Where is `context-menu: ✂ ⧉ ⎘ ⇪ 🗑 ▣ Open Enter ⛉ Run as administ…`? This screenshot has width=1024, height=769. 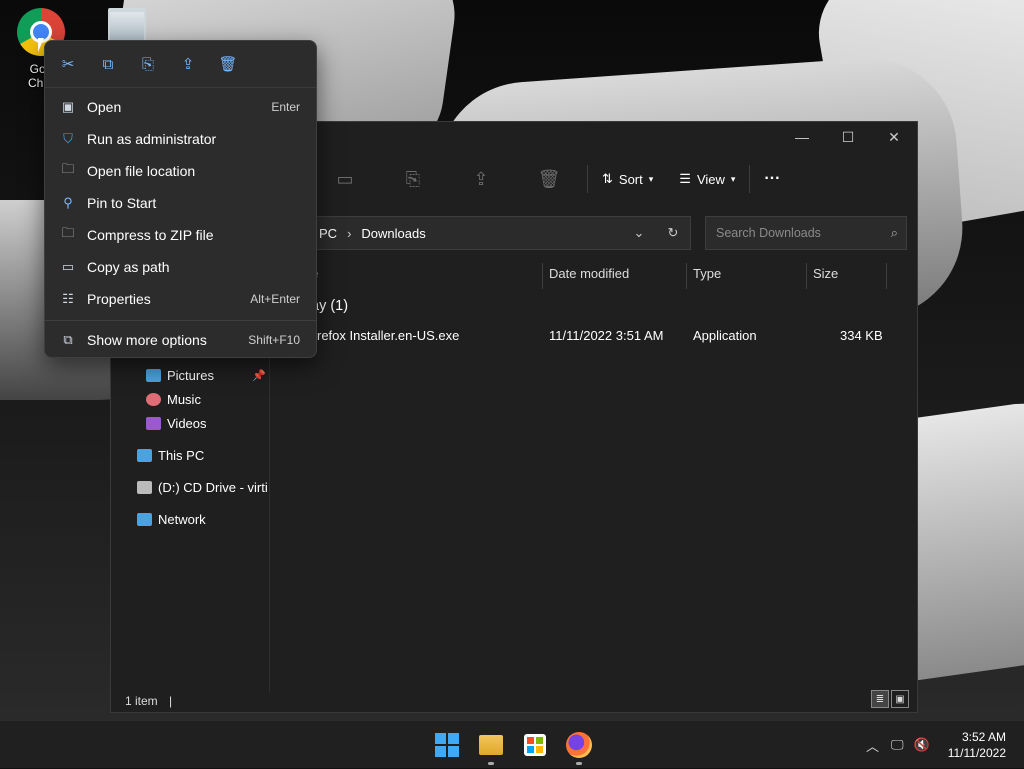
context-menu: ✂ ⧉ ⎘ ⇪ 🗑 ▣ Open Enter ⛉ Run as administ… is located at coordinates (180, 199).